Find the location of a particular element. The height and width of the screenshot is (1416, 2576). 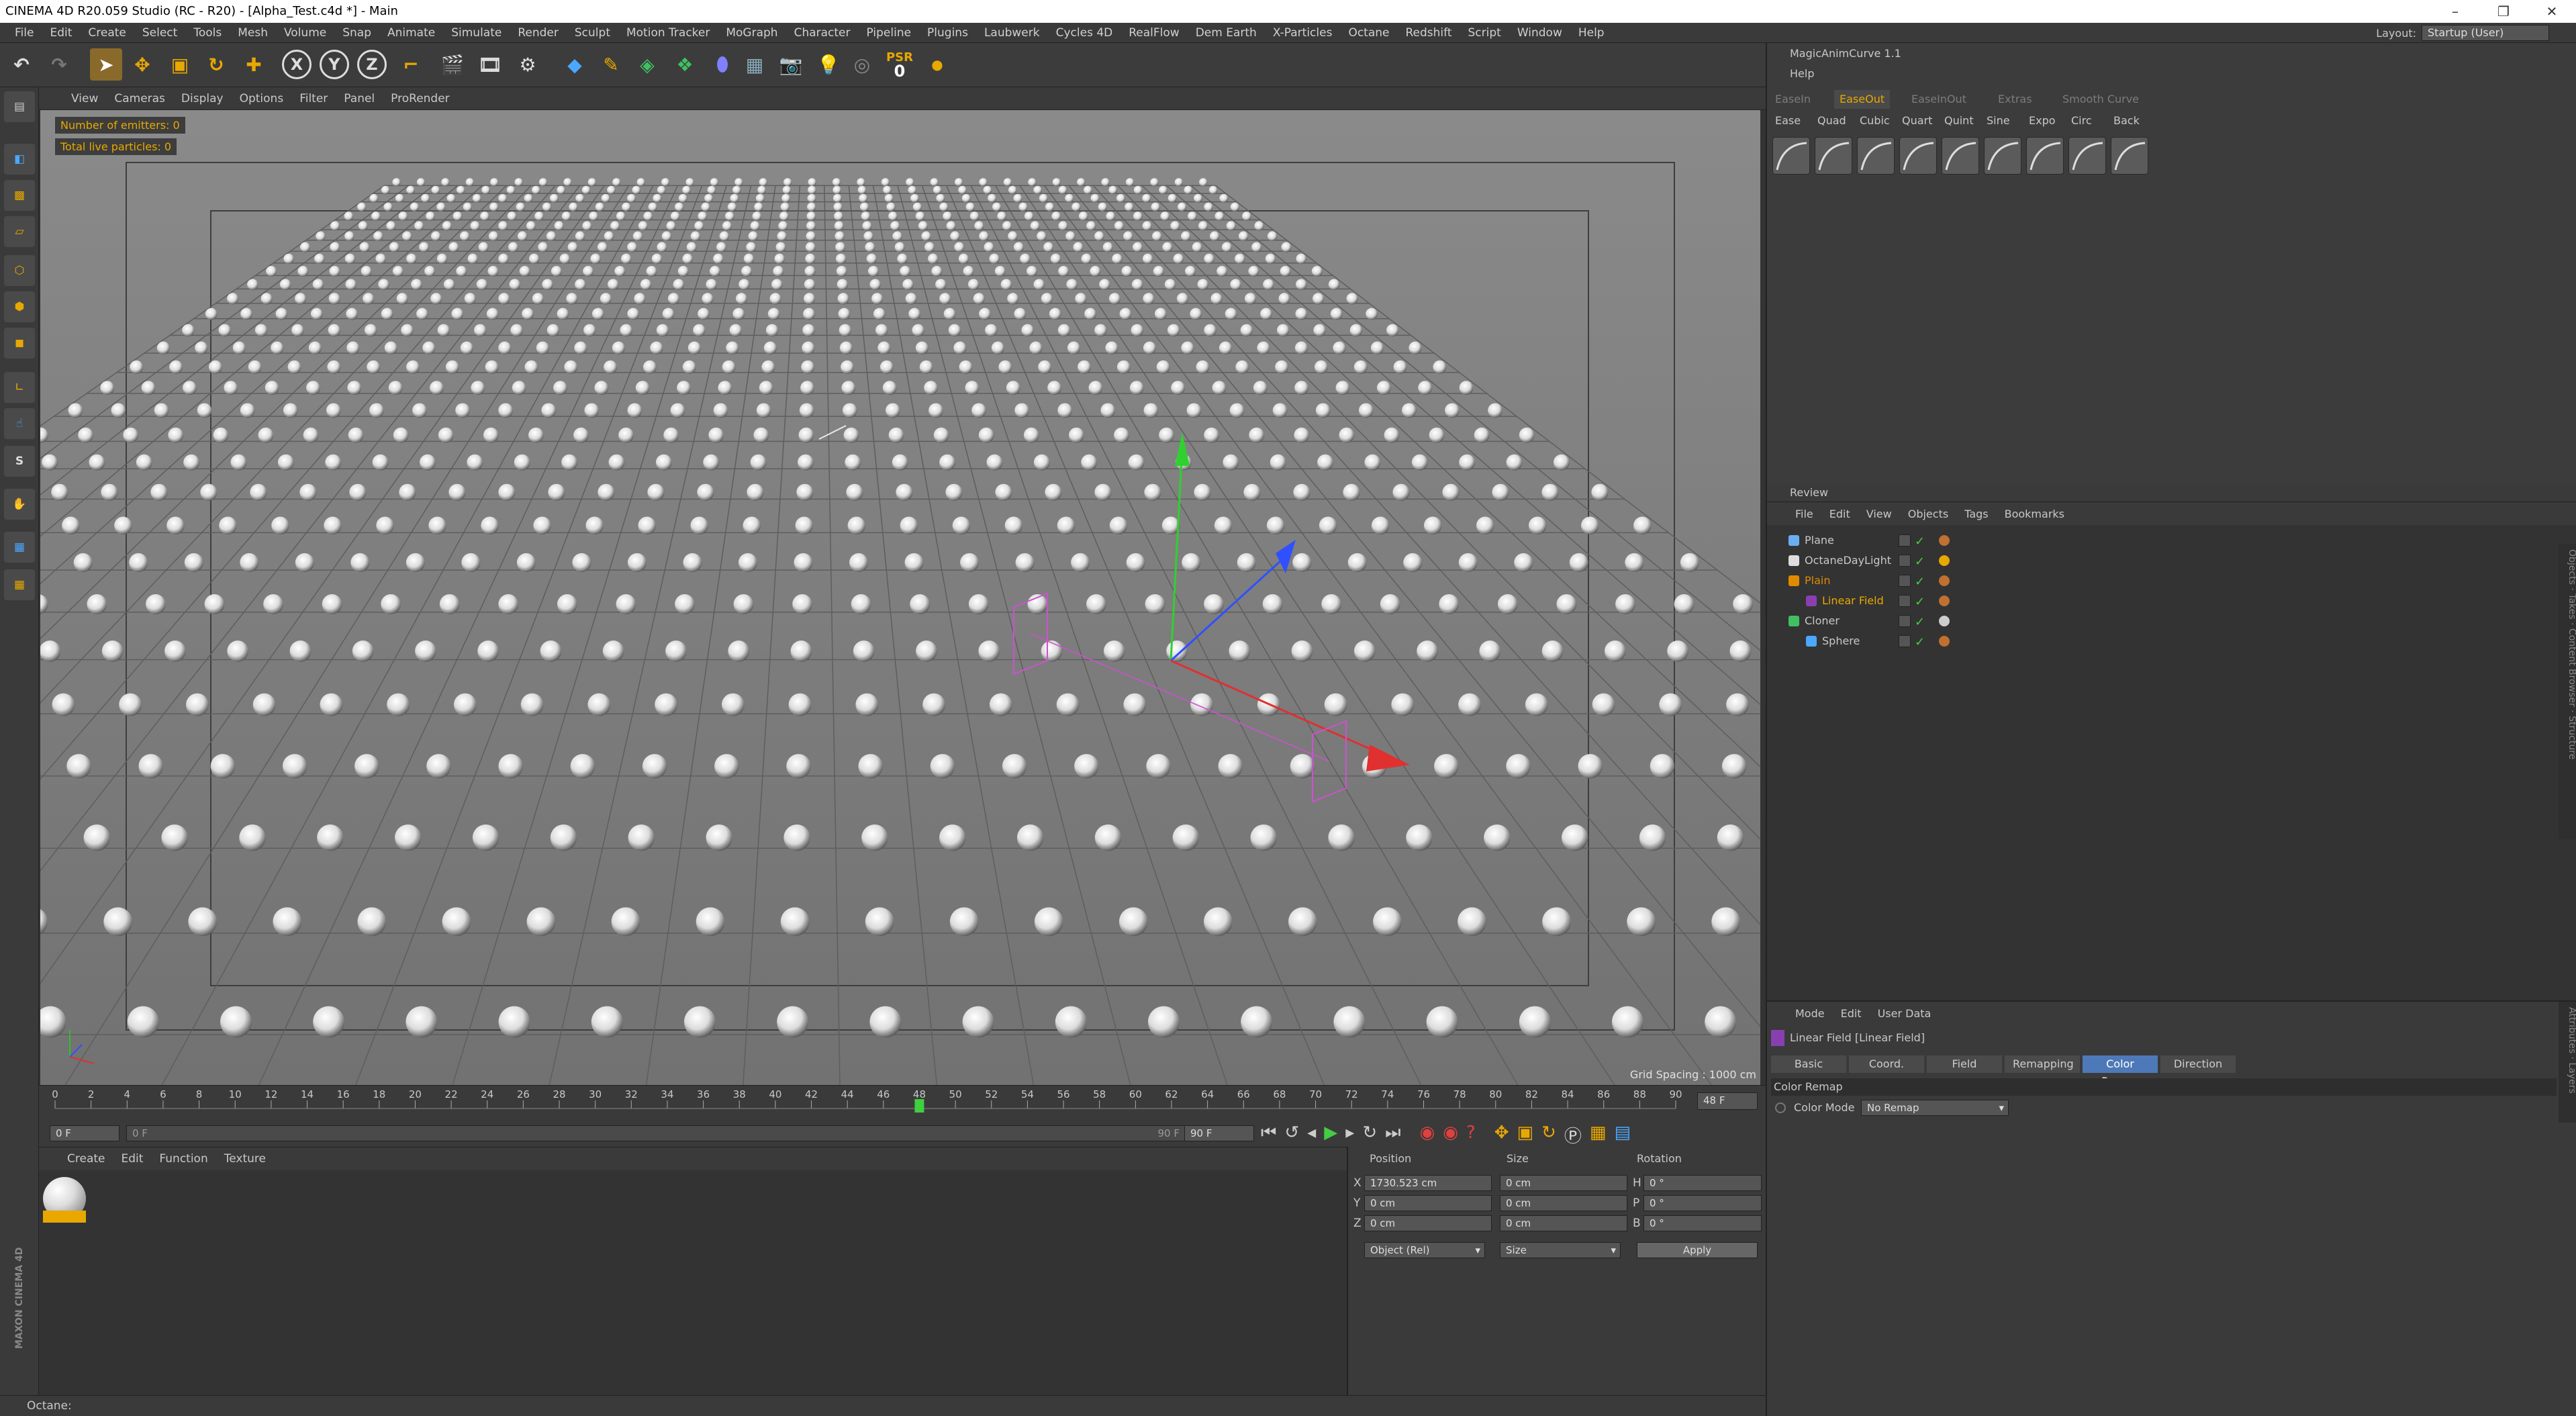

size-z-field: 0 cm is located at coordinates (1563, 1223).